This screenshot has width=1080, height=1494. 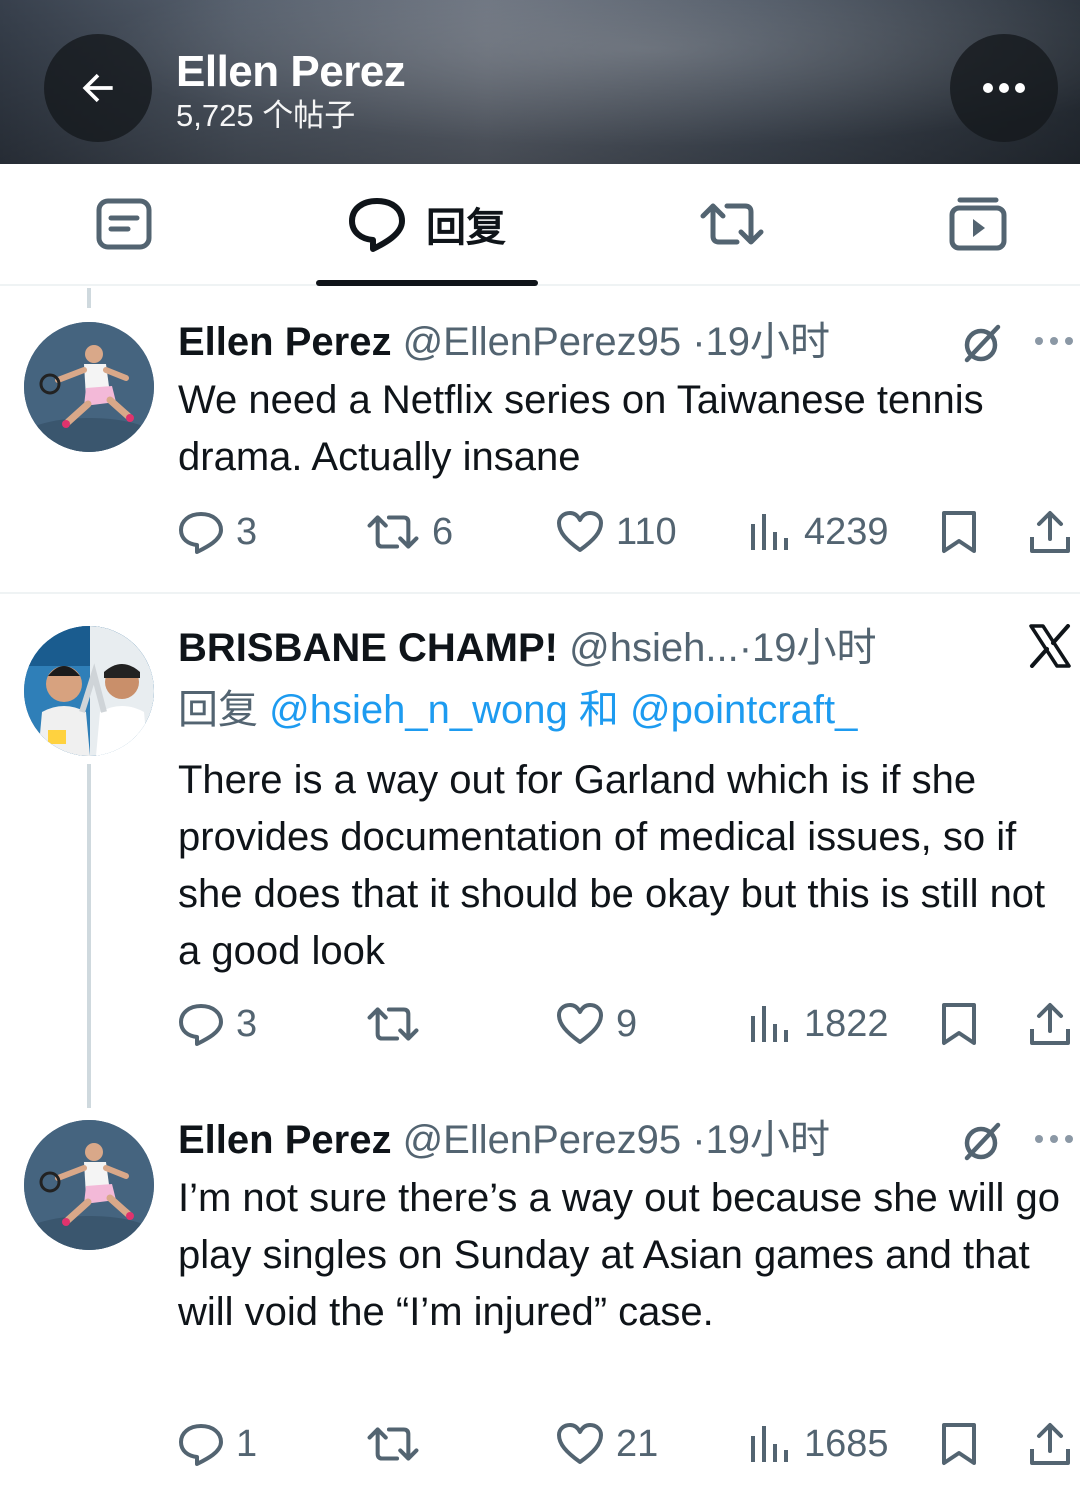 I want to click on header-title-block: Ellen Perez 5,725 个帖子, so click(x=291, y=90).